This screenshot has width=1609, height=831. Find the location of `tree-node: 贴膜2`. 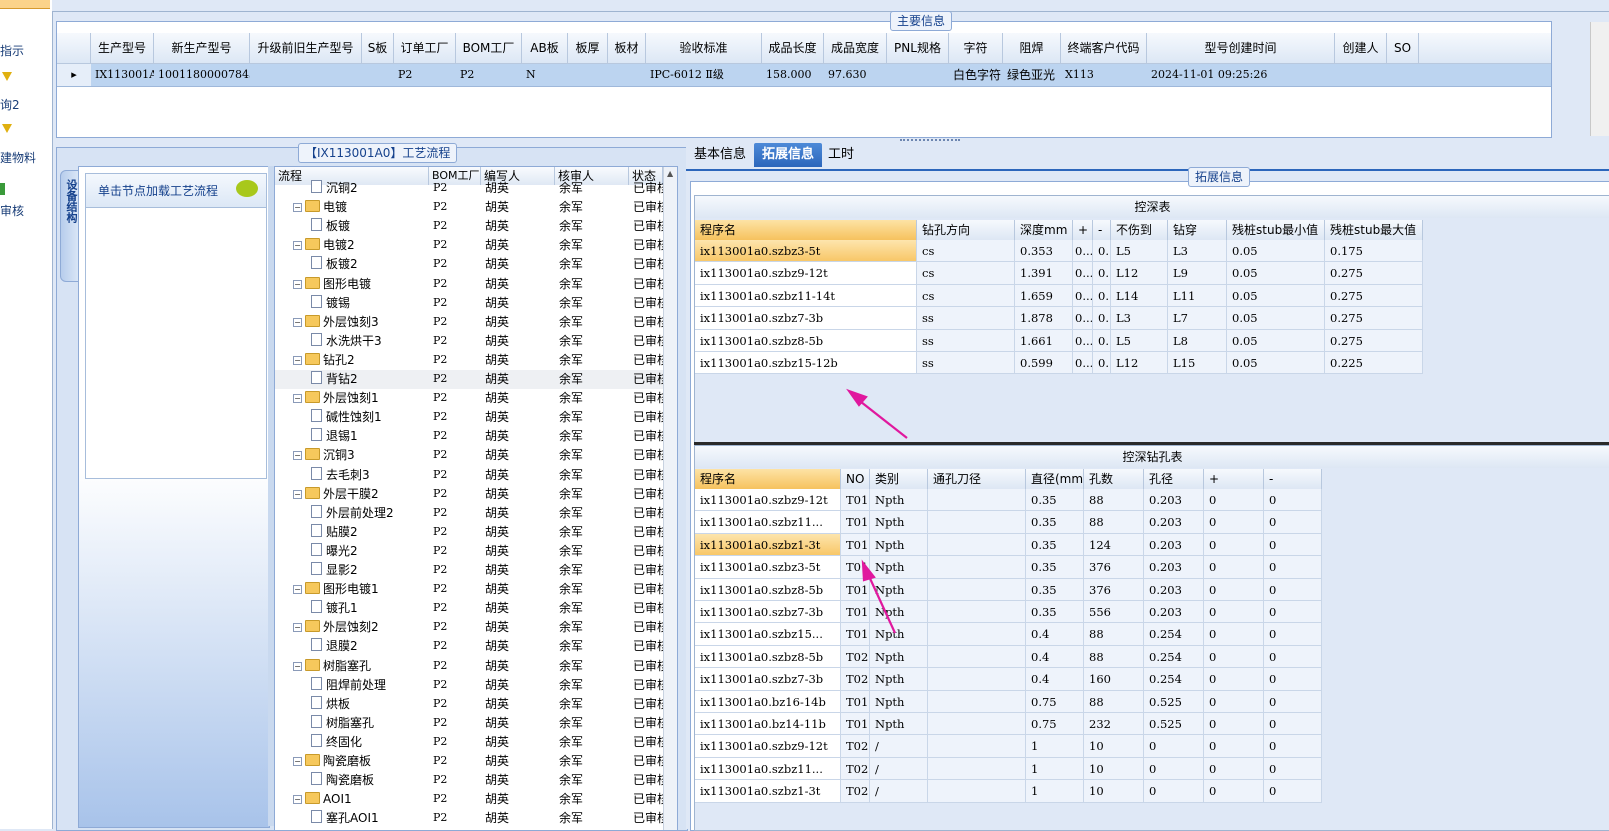

tree-node: 贴膜2 is located at coordinates (370, 532).